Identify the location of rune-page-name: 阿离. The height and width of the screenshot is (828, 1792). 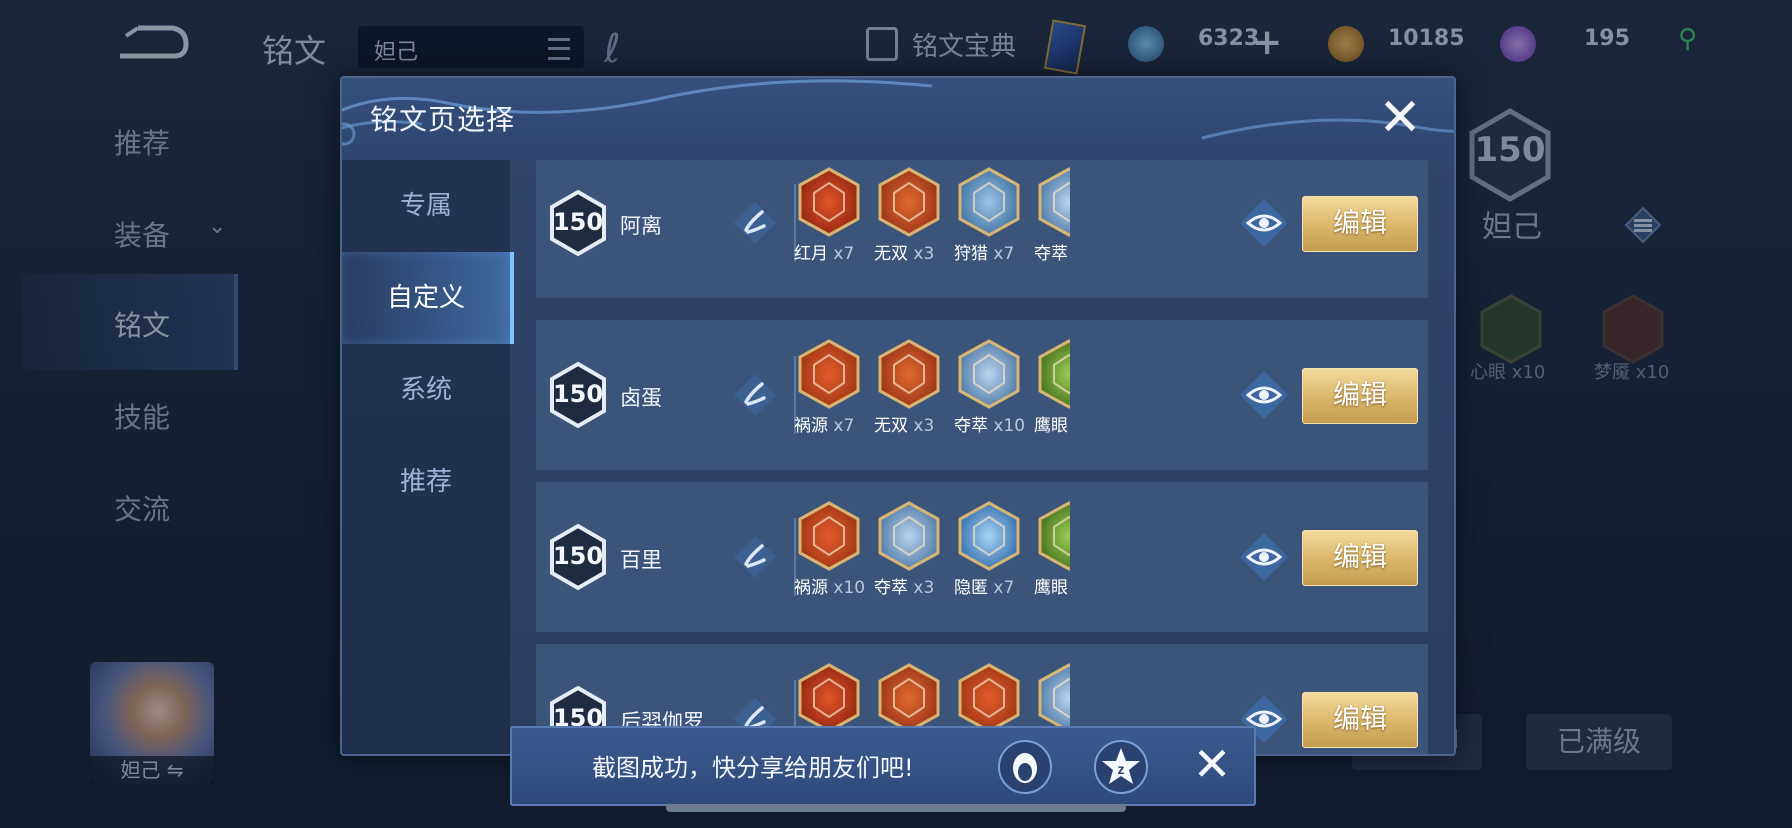
(641, 226).